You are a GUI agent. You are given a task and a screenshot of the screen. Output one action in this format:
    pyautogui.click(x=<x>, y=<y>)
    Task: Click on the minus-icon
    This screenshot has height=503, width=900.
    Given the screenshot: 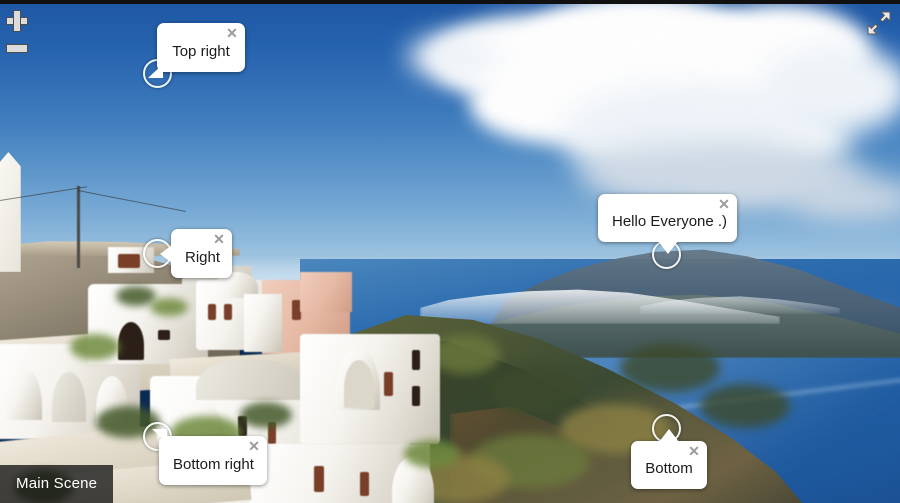 What is the action you would take?
    pyautogui.click(x=17, y=48)
    